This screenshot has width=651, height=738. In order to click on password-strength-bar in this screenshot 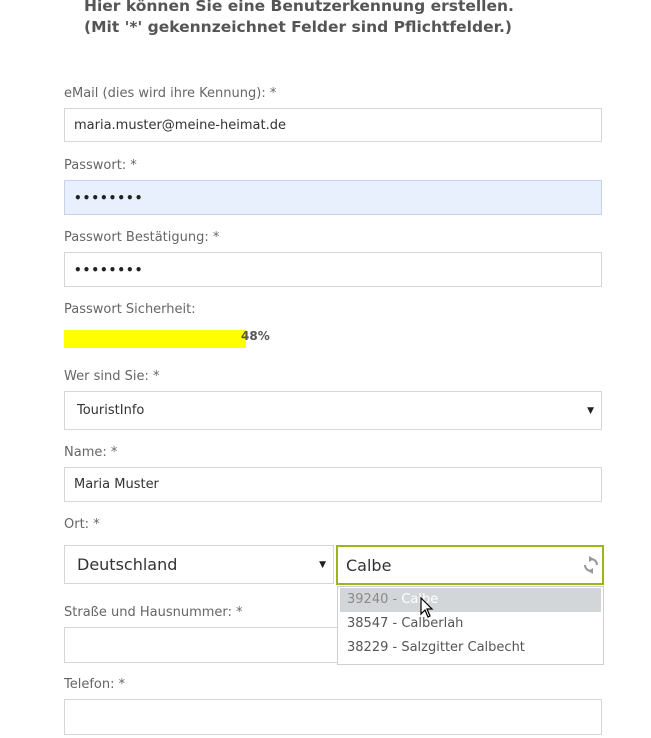, I will do `click(155, 339)`.